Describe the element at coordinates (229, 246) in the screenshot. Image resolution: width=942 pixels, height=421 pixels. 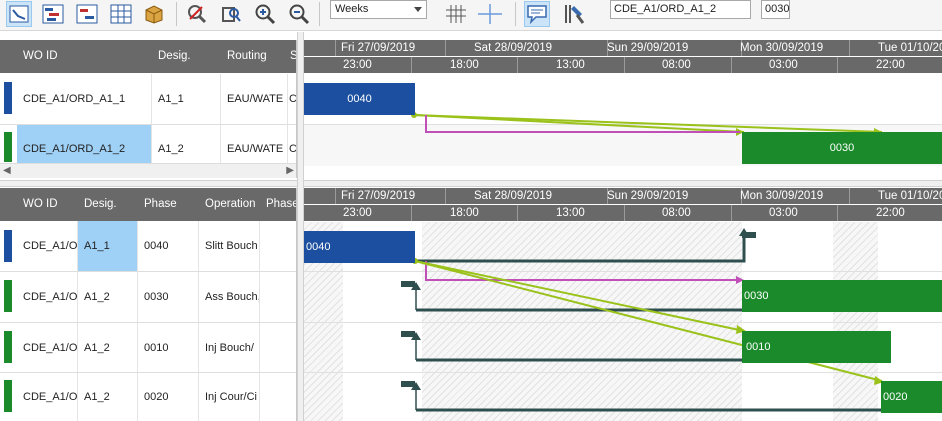
I see `operation-cell: Slitt Bouch` at that location.